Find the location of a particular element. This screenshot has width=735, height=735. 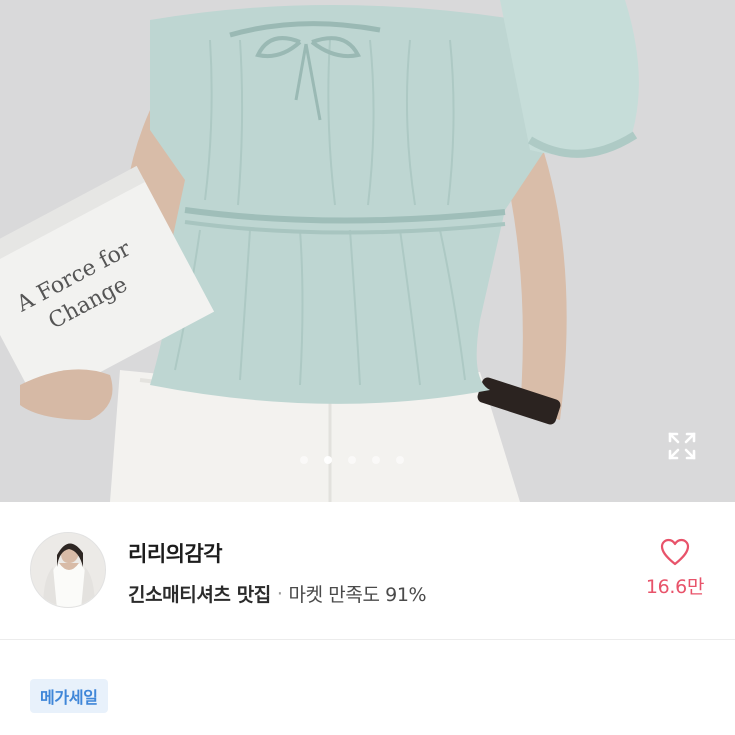

heart-icon is located at coordinates (675, 552).